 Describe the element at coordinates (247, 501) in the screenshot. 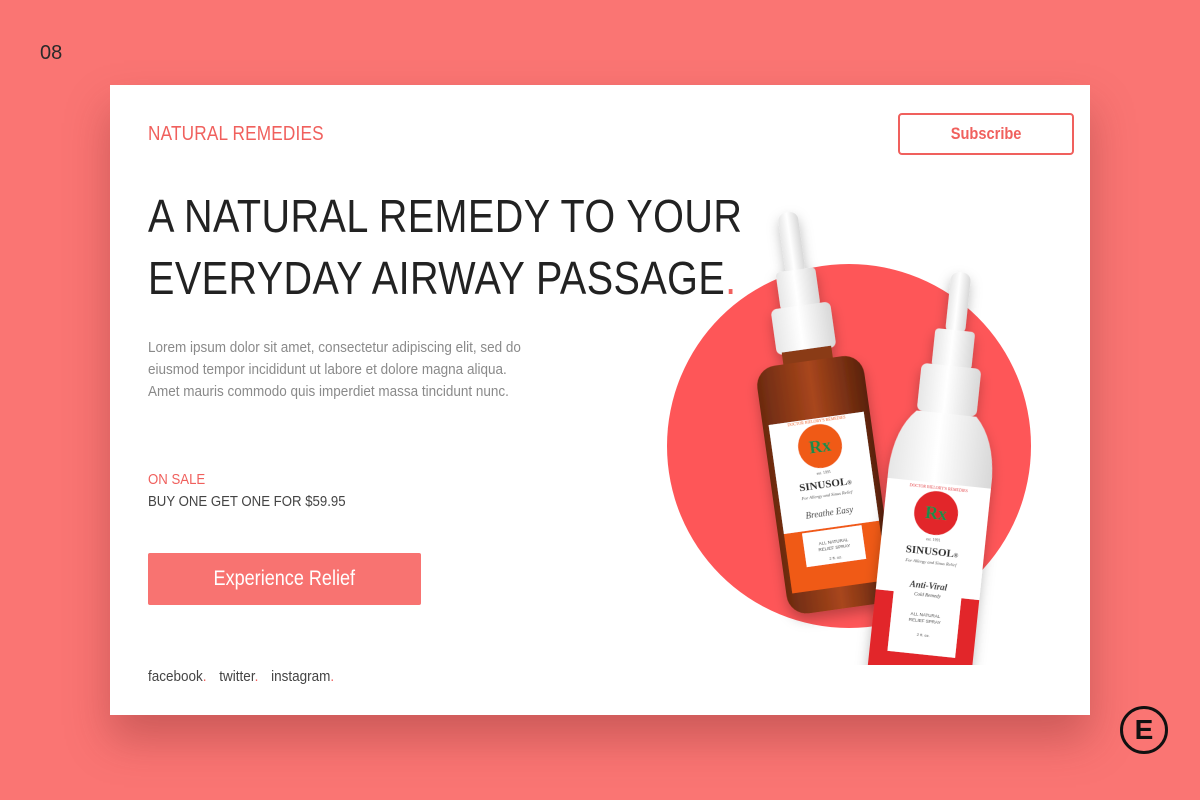

I see `sale-text: BUY ONE GET ONE FOR $59.95` at that location.